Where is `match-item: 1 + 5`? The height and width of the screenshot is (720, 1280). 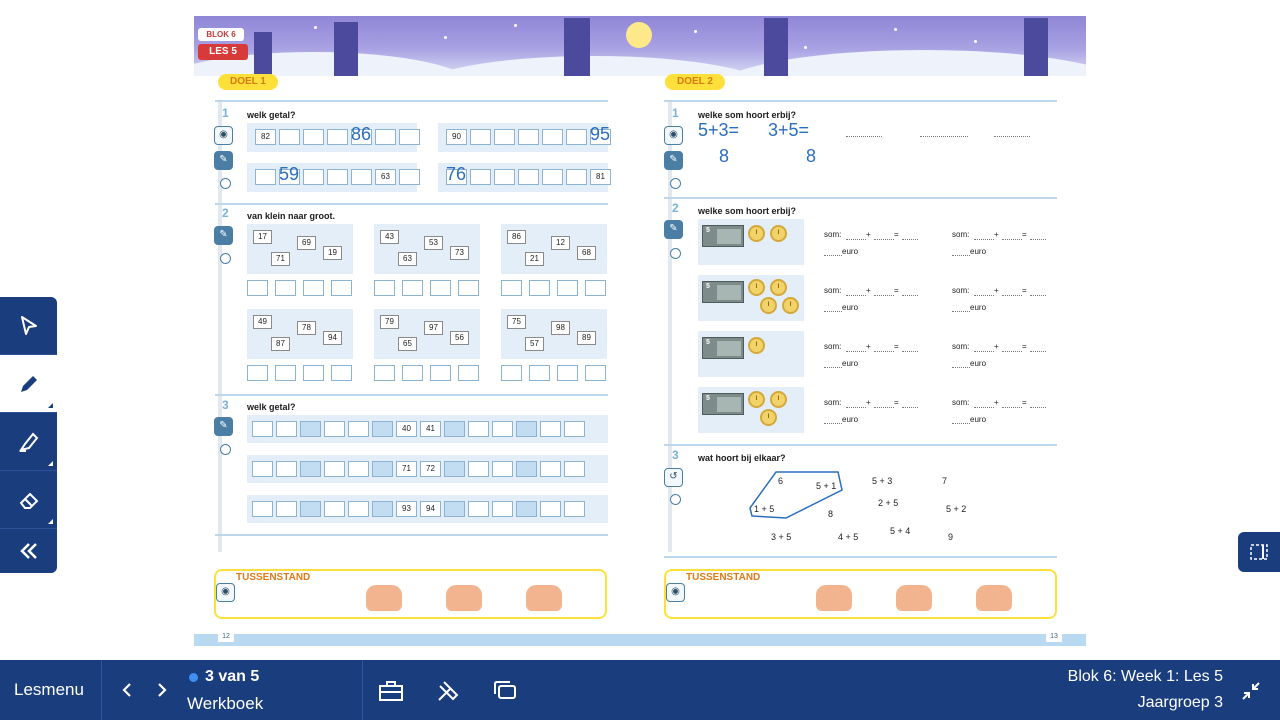
match-item: 1 + 5 is located at coordinates (764, 509).